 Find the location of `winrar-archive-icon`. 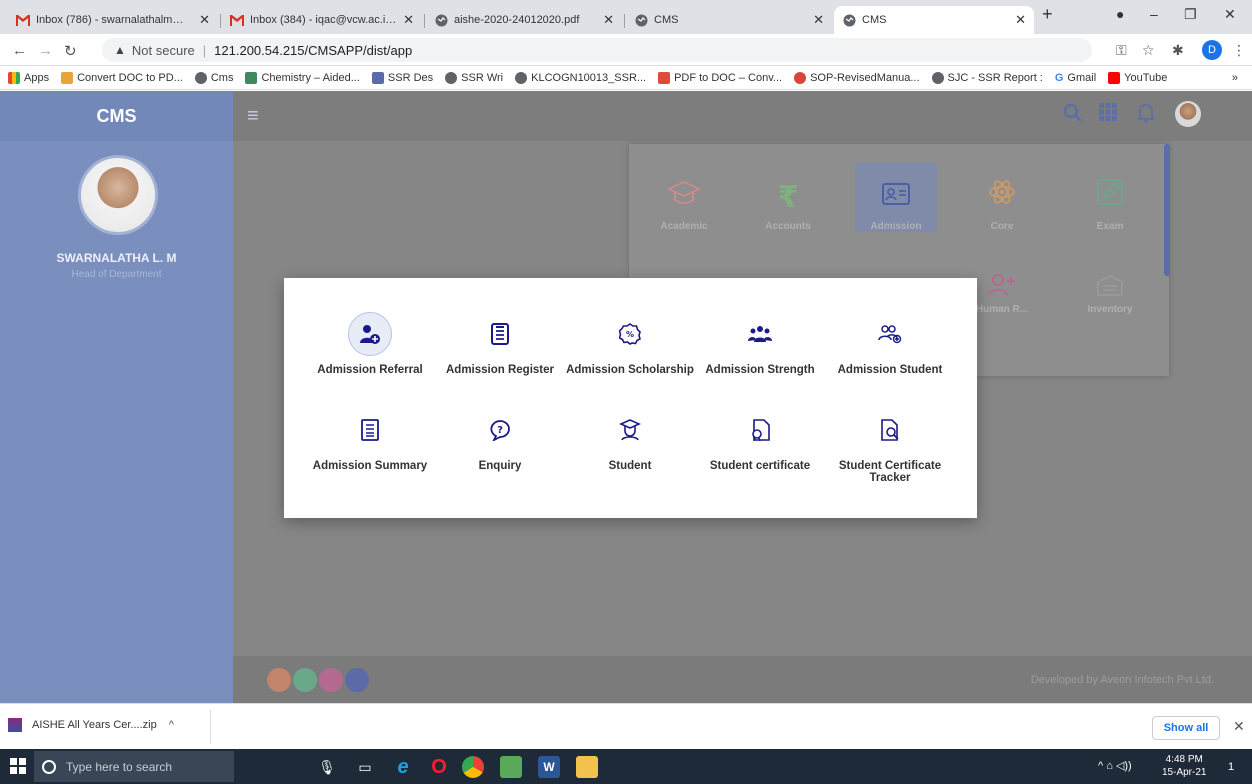

winrar-archive-icon is located at coordinates (15, 725).